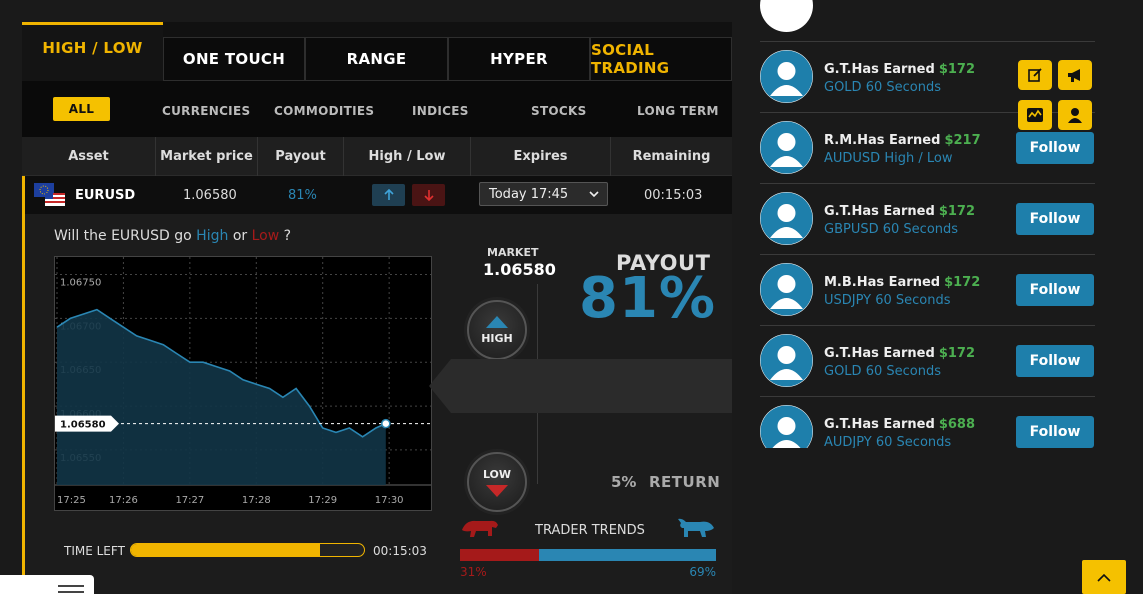  Describe the element at coordinates (497, 330) in the screenshot. I see `high-button: HIGH` at that location.